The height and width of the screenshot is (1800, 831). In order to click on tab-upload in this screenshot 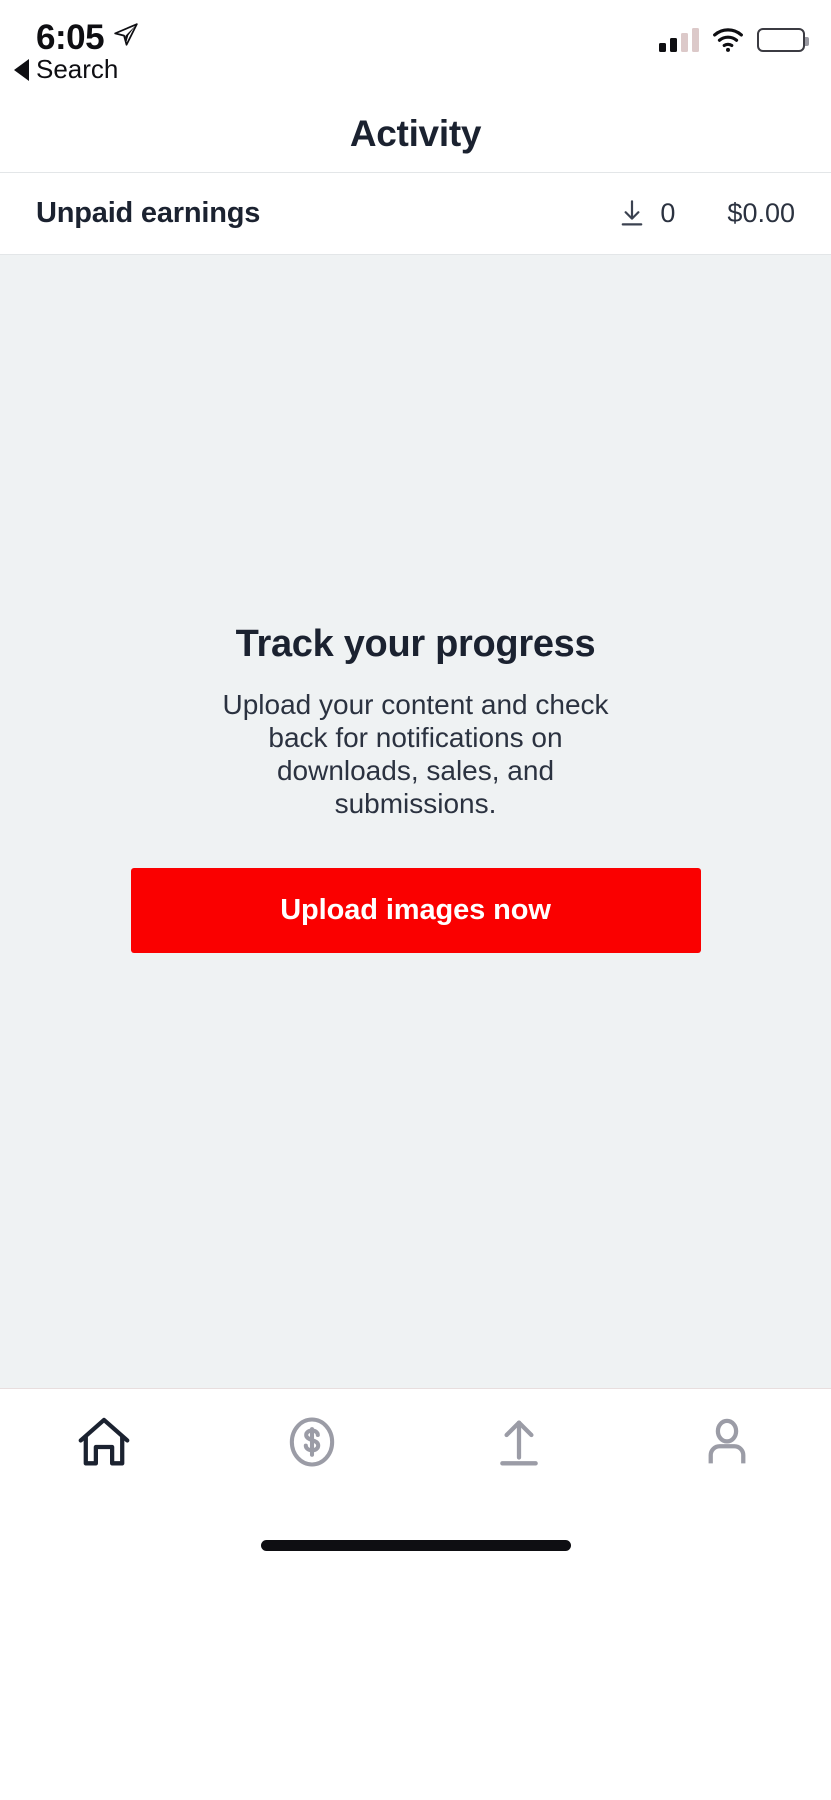, I will do `click(520, 1459)`.